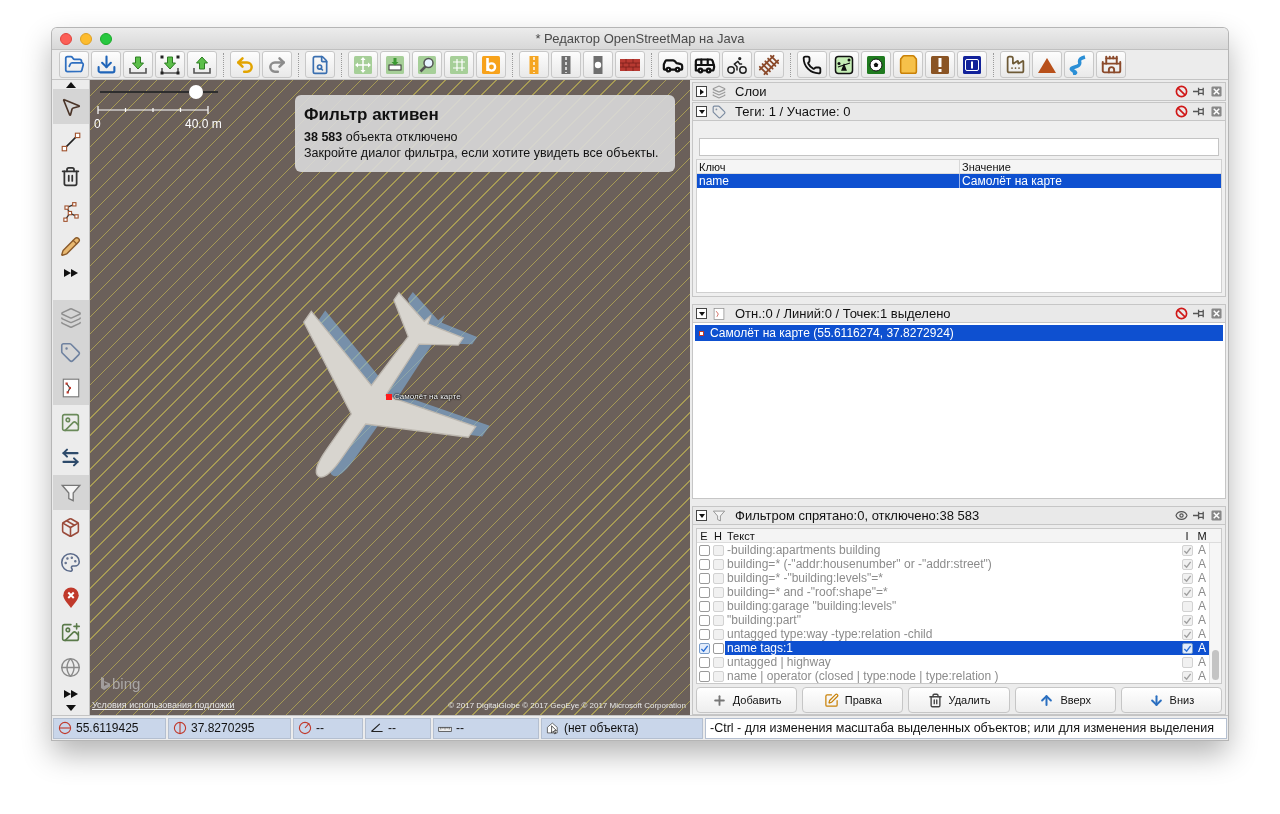 This screenshot has height=814, width=1280. I want to click on railway-preset-button, so click(769, 64).